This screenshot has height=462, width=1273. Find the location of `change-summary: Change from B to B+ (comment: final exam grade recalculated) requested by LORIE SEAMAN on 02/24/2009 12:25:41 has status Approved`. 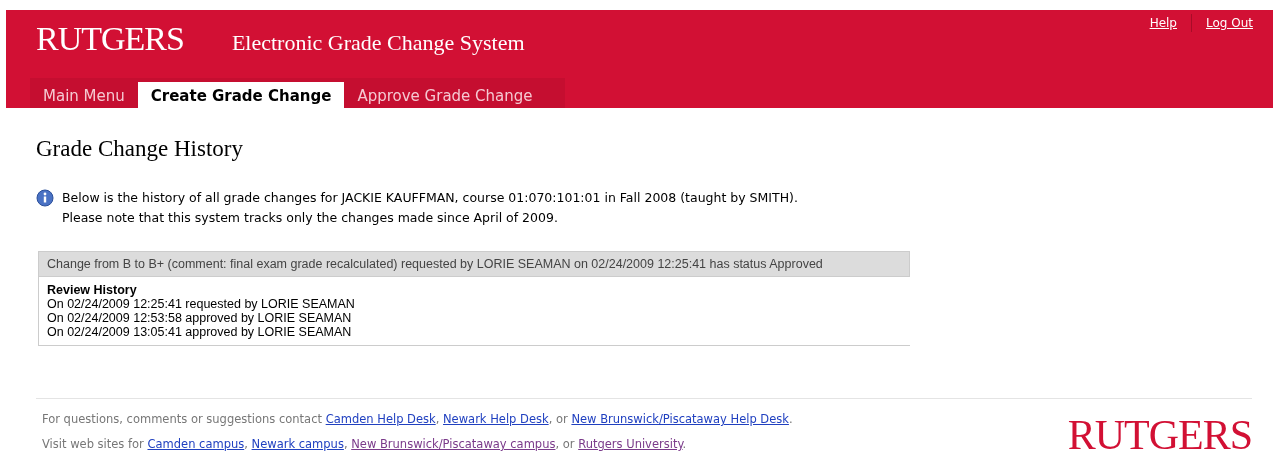

change-summary: Change from B to B+ (comment: final exam grade recalculated) requested by LORIE SEAMAN on 02/24/2009 12:25:41 has status Approved is located at coordinates (474, 264).